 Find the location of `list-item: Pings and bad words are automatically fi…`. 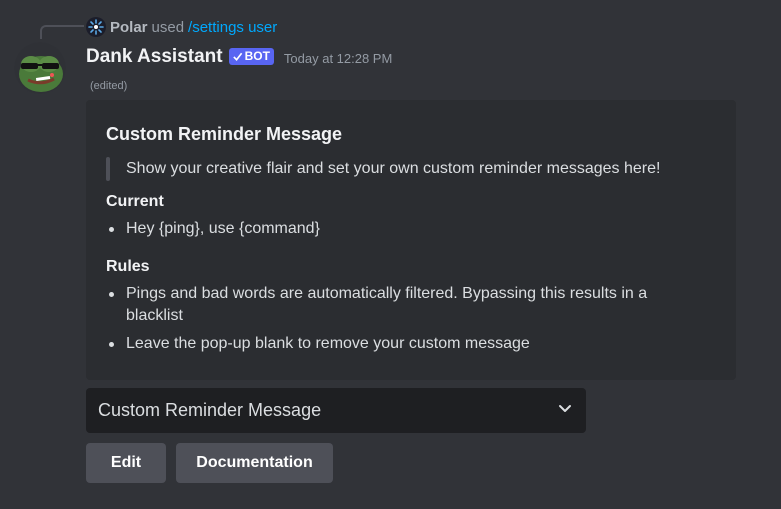

list-item: Pings and bad words are automatically fi… is located at coordinates (406, 305).